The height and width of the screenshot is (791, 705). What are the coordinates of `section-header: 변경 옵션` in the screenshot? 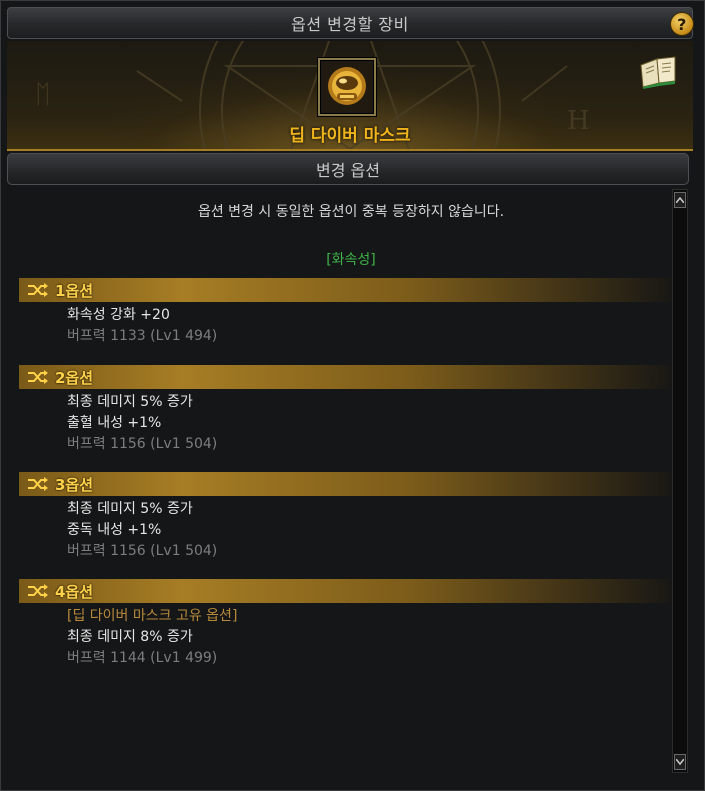 It's located at (348, 169).